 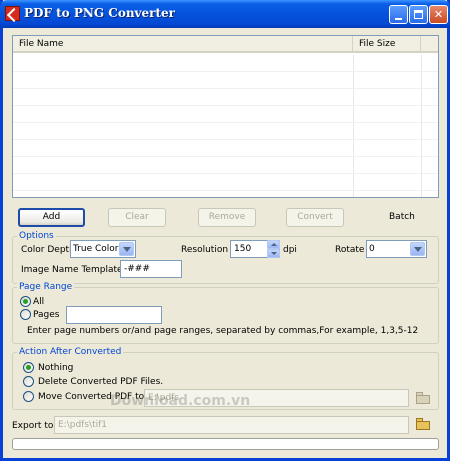 I want to click on spin-down-icon, so click(x=273, y=253).